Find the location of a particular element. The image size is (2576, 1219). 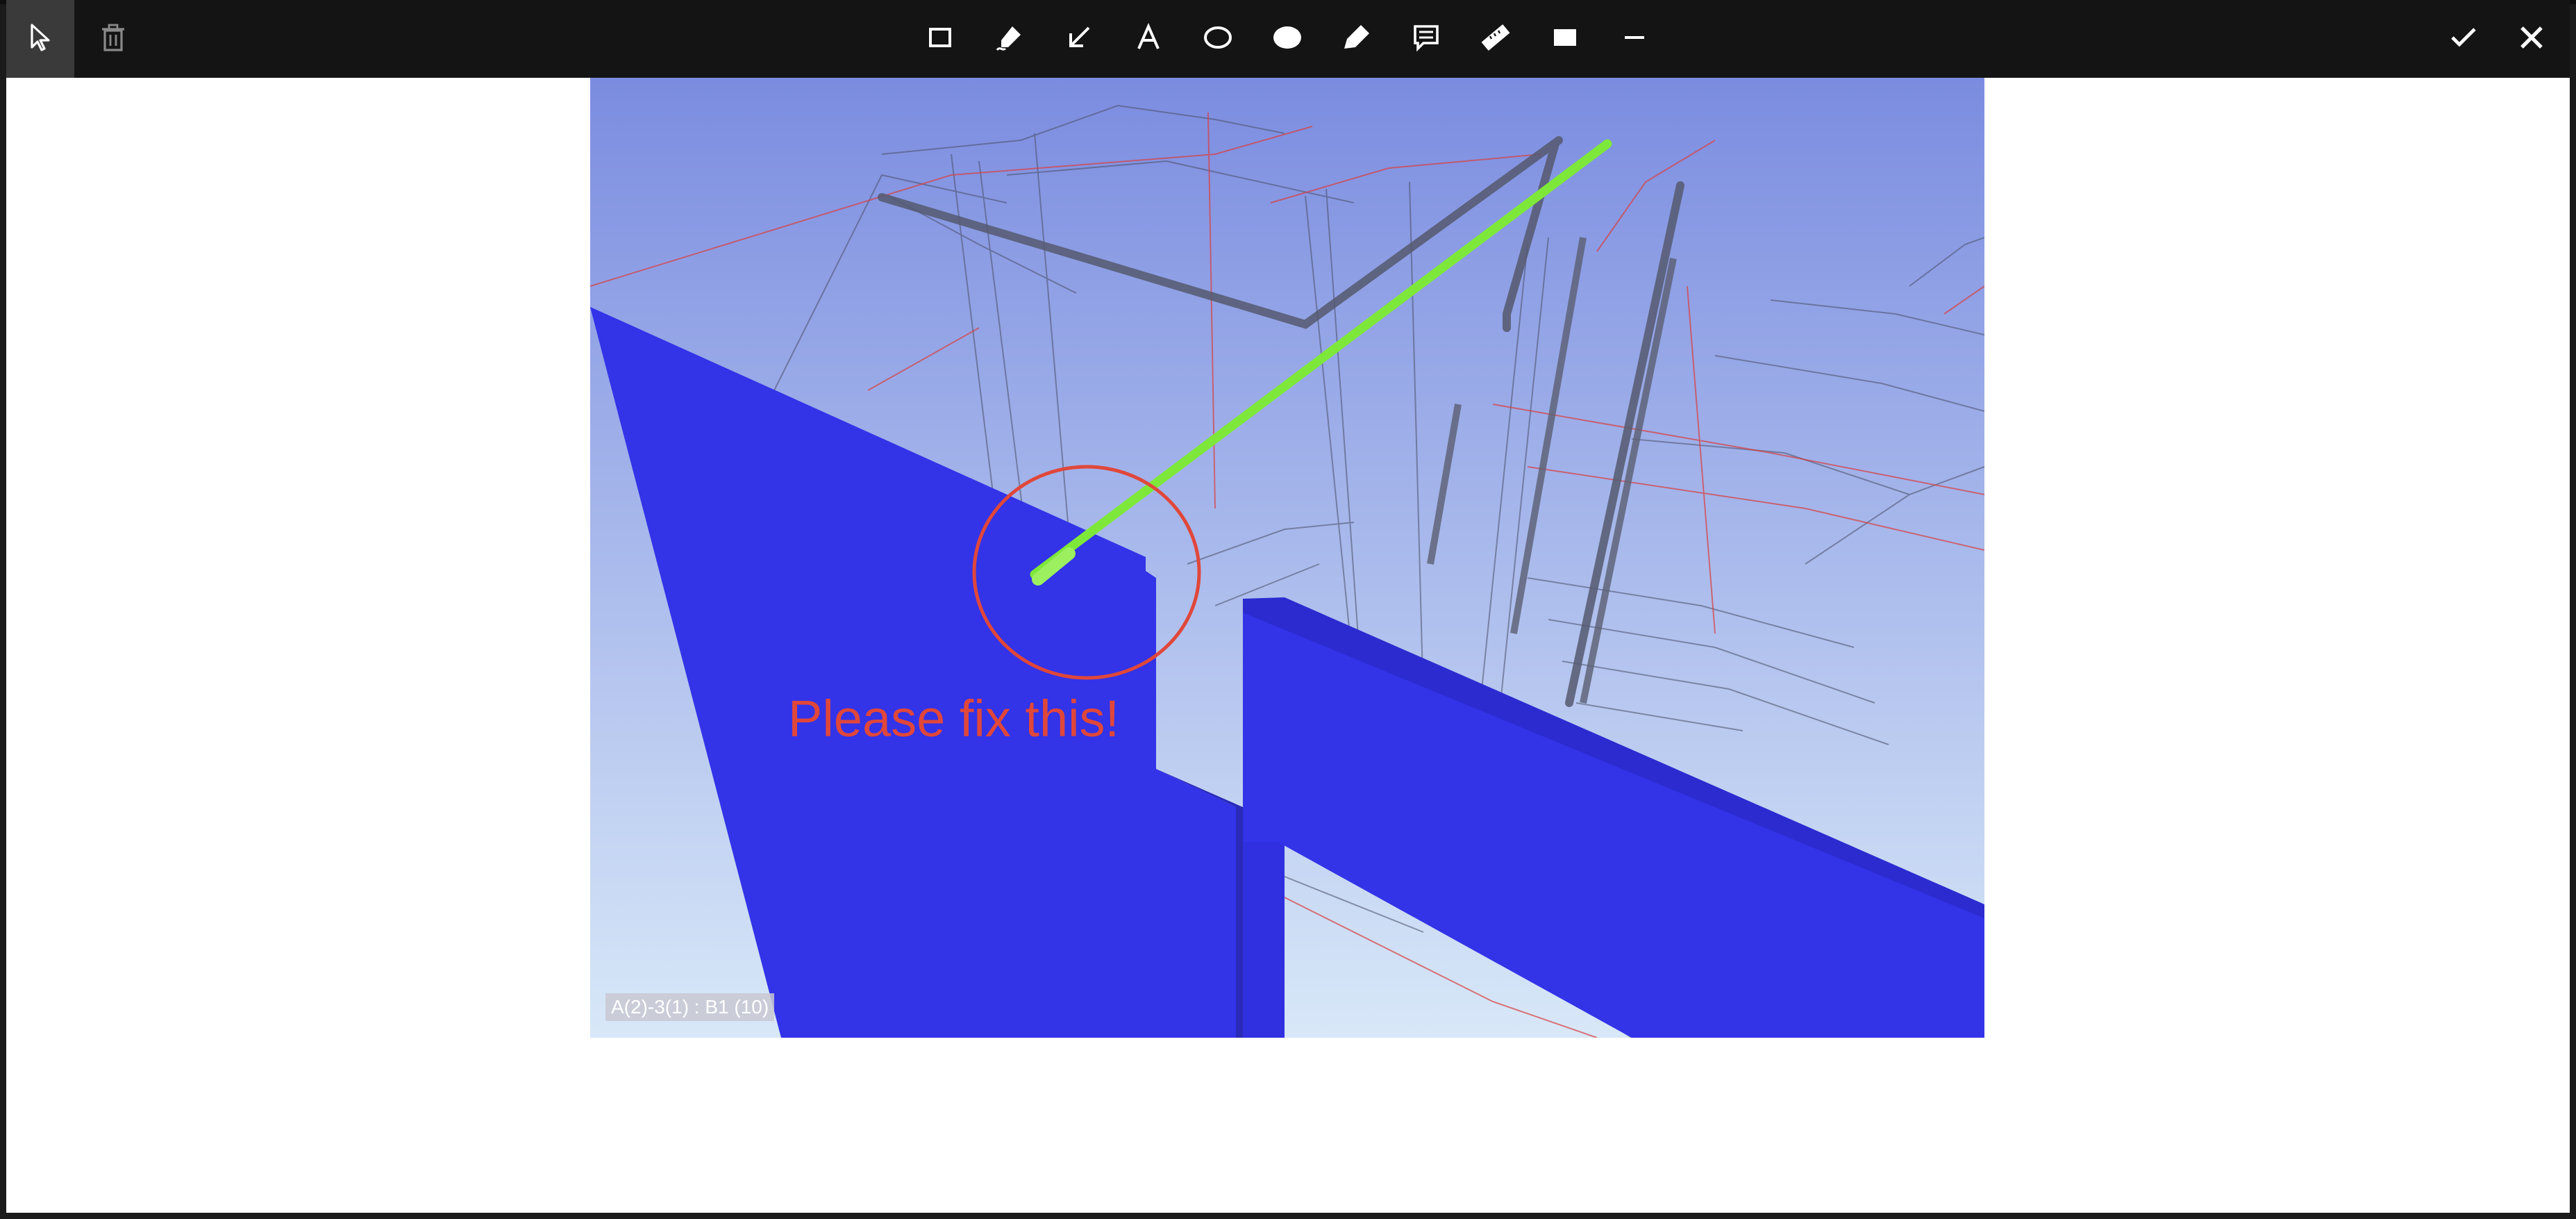

pen-stroke-icon is located at coordinates (1009, 39).